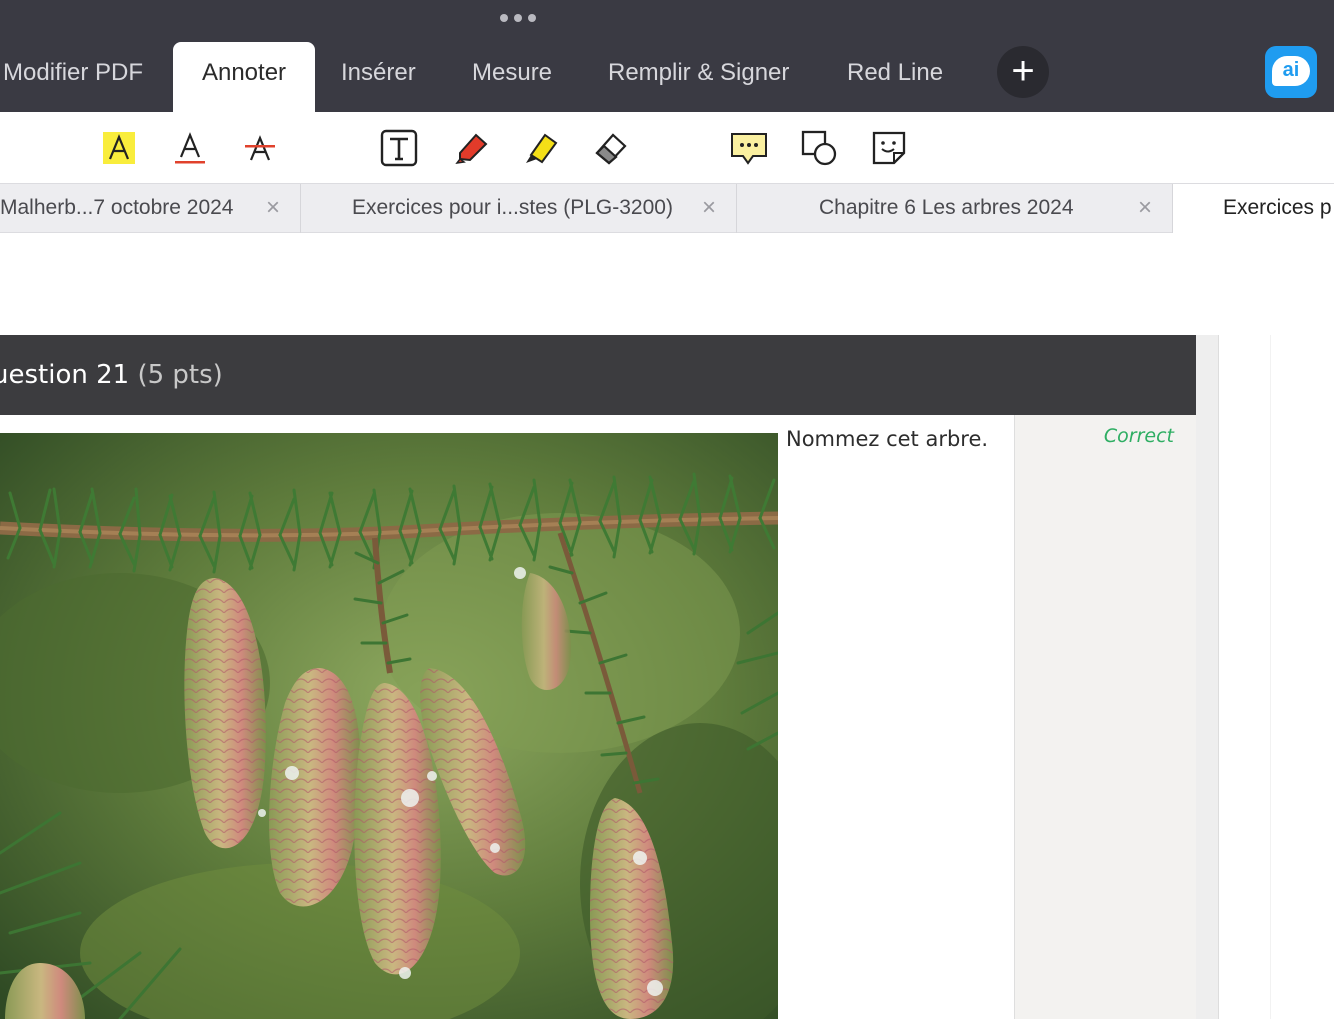 This screenshot has width=1334, height=1019. I want to click on question-header: uestion 21 (5 pts), so click(598, 375).